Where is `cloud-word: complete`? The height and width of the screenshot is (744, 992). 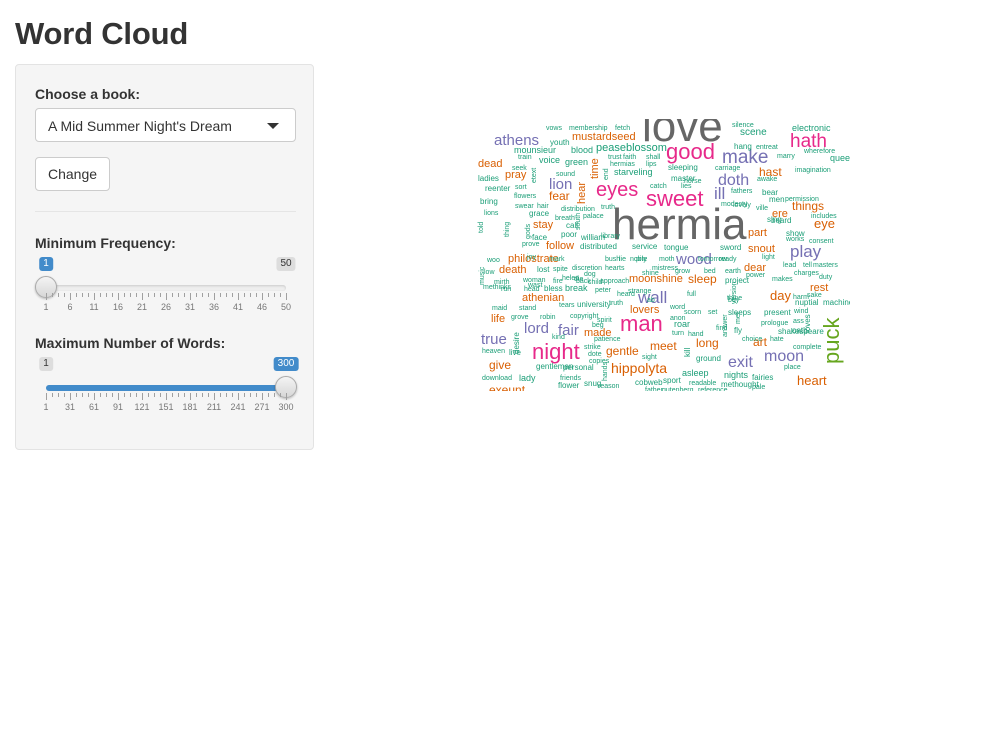 cloud-word: complete is located at coordinates (807, 347).